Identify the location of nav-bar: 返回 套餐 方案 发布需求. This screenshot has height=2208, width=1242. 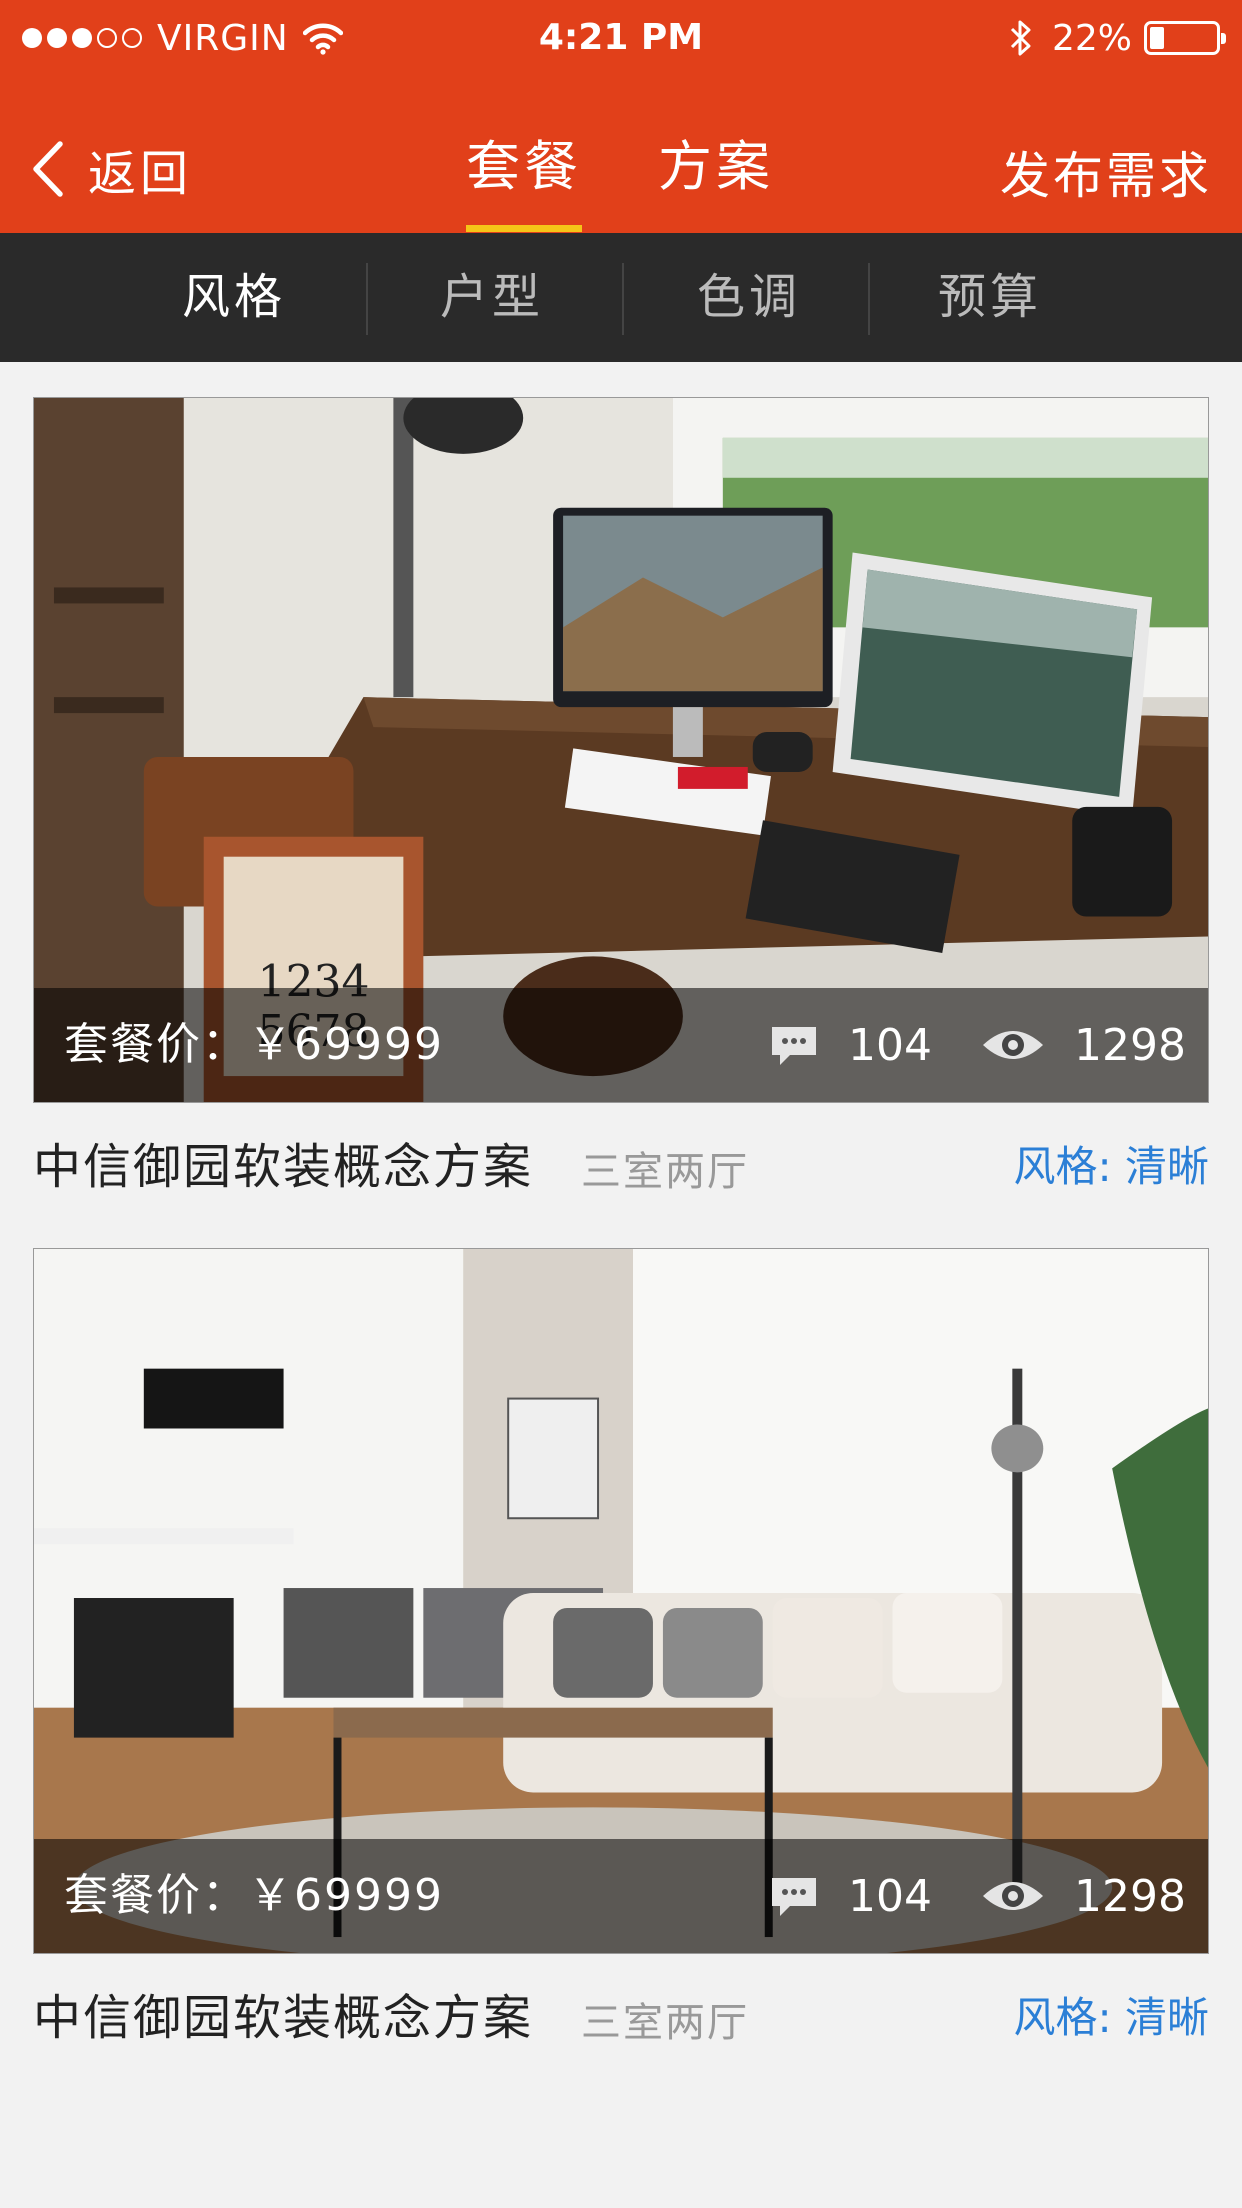
(621, 166).